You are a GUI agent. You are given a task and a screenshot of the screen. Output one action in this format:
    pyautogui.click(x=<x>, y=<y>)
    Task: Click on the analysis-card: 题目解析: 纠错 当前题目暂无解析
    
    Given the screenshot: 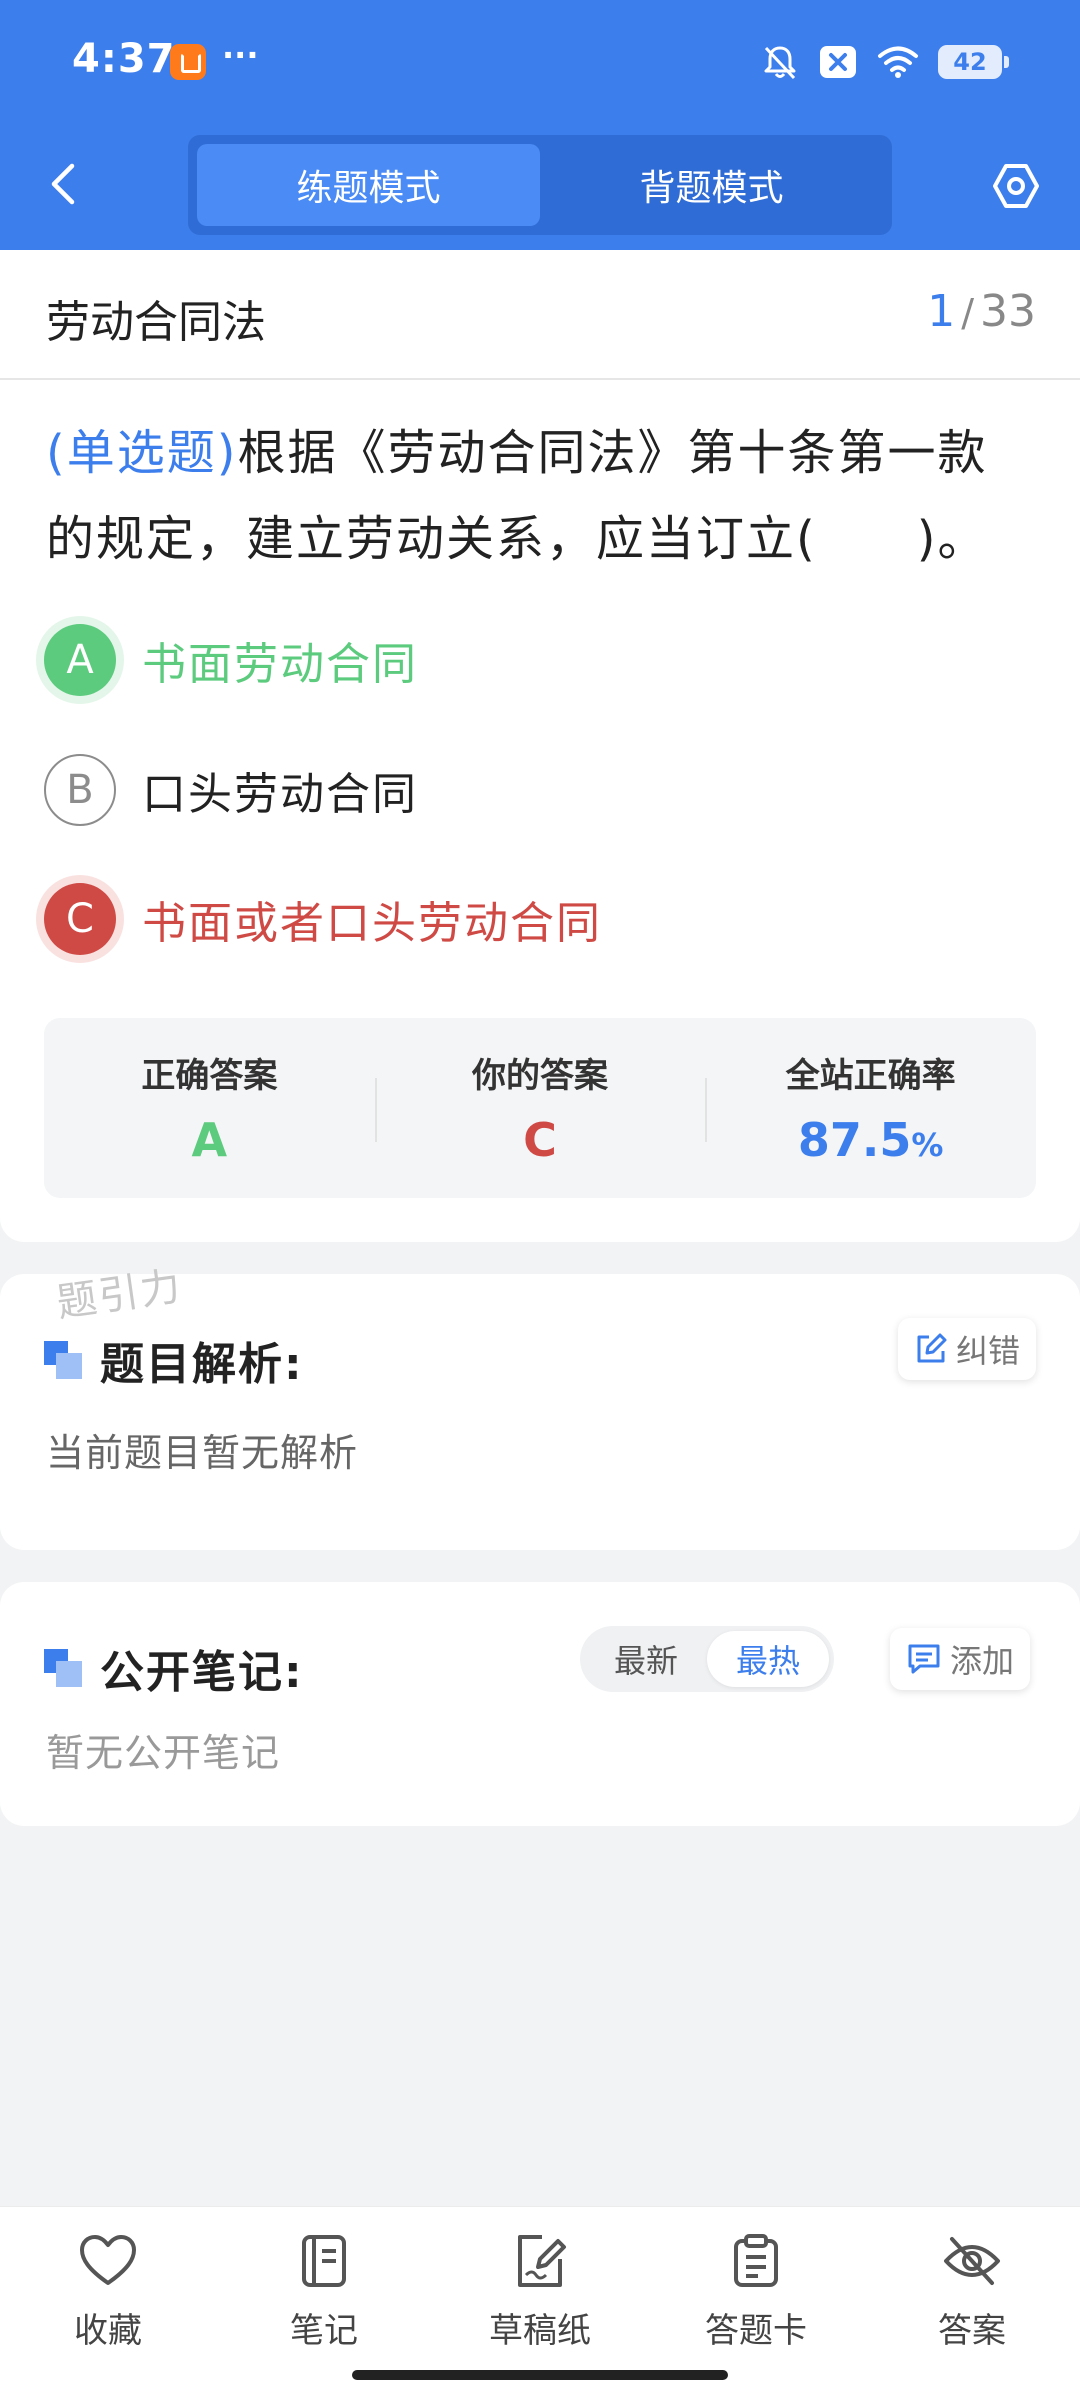 What is the action you would take?
    pyautogui.click(x=540, y=1412)
    